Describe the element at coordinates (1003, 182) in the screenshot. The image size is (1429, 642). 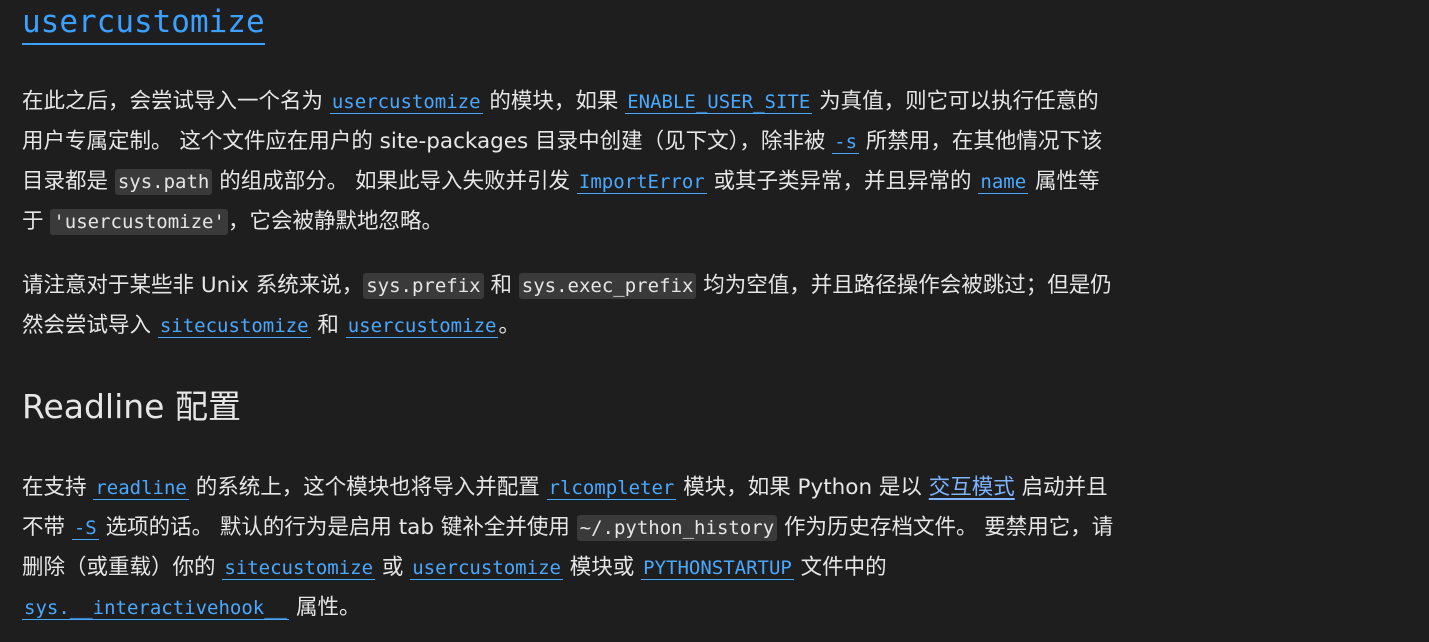
I see `name-attribute-link: name` at that location.